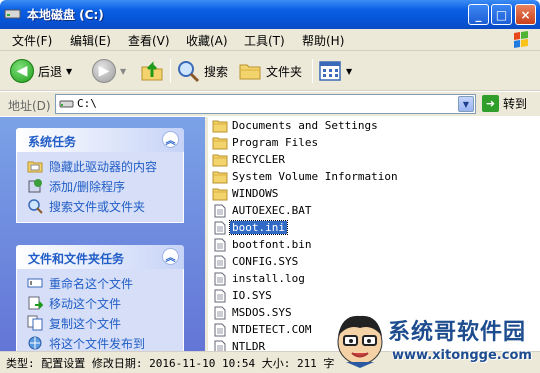 The height and width of the screenshot is (373, 540). Describe the element at coordinates (91, 283) in the screenshot. I see `task-label: 重命名这个文件` at that location.